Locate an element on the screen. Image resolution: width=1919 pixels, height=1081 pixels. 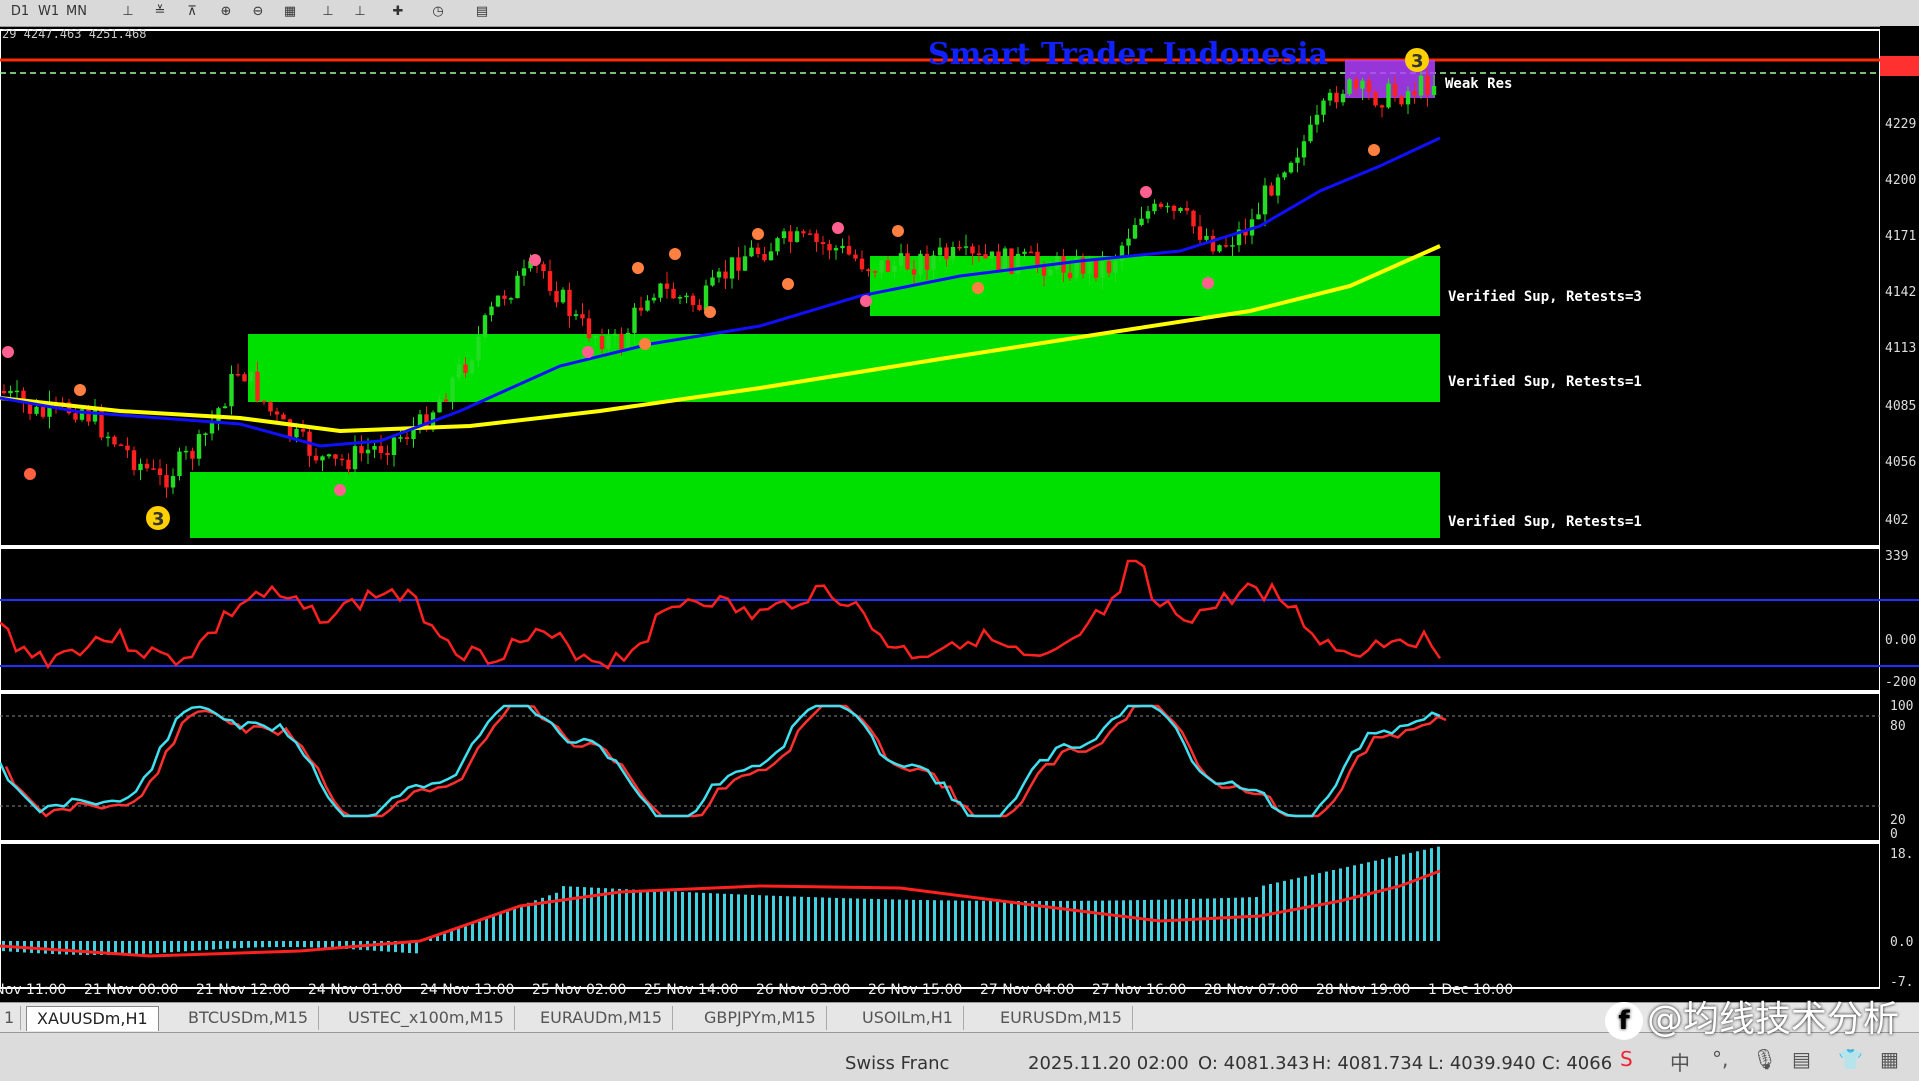
toolbar-button-4: ≚ is located at coordinates (160, 12).